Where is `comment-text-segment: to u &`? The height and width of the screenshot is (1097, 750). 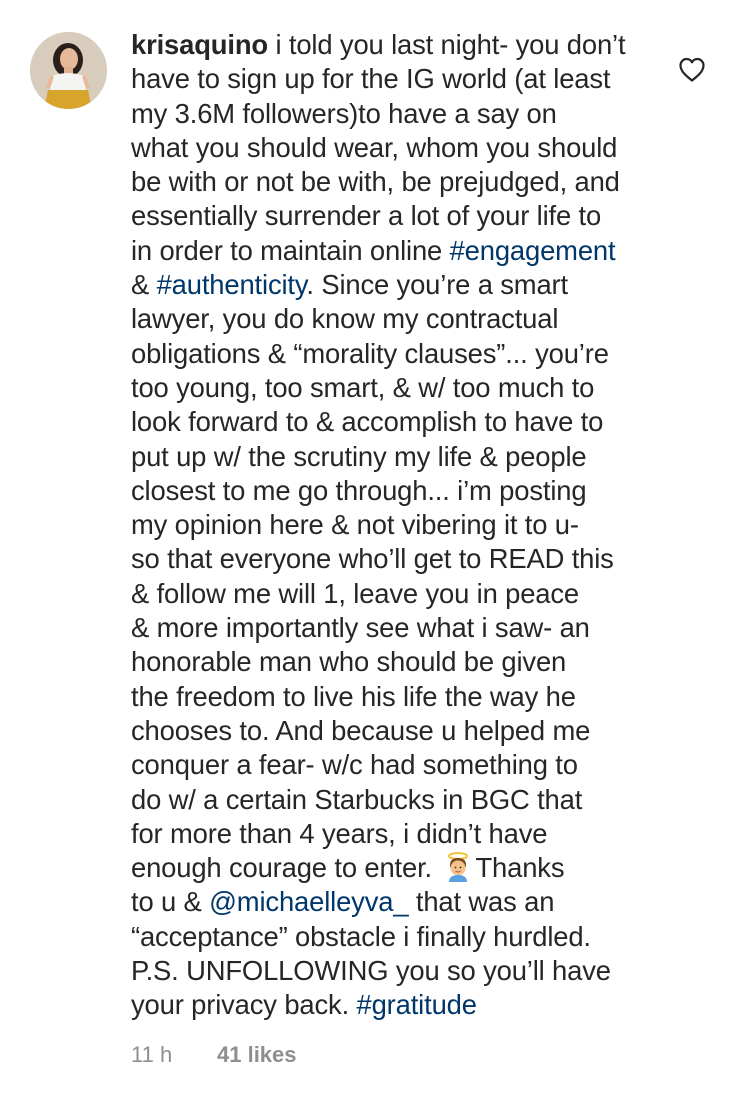 comment-text-segment: to u & is located at coordinates (170, 902).